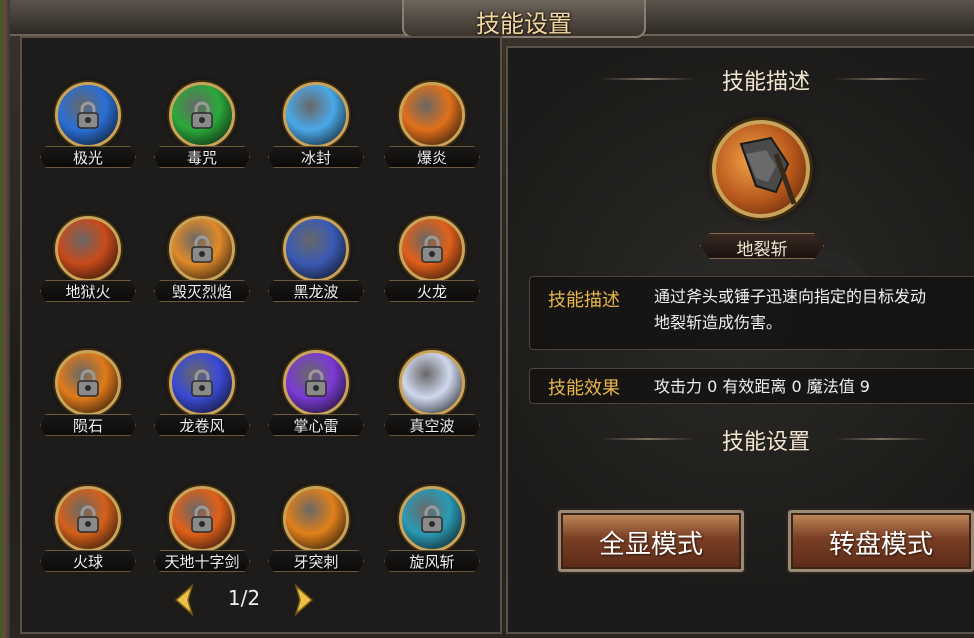 This screenshot has height=638, width=974. I want to click on skill-slot: 龙卷风, so click(202, 396).